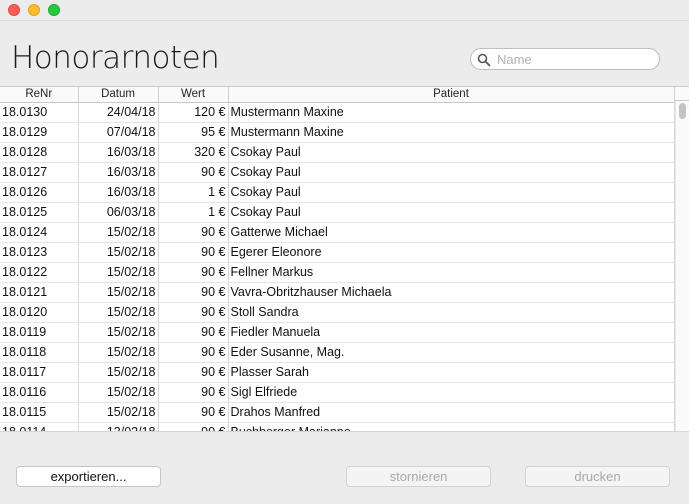 The image size is (689, 504). What do you see at coordinates (344, 438) in the screenshot?
I see `horizontal-scrollbar` at bounding box center [344, 438].